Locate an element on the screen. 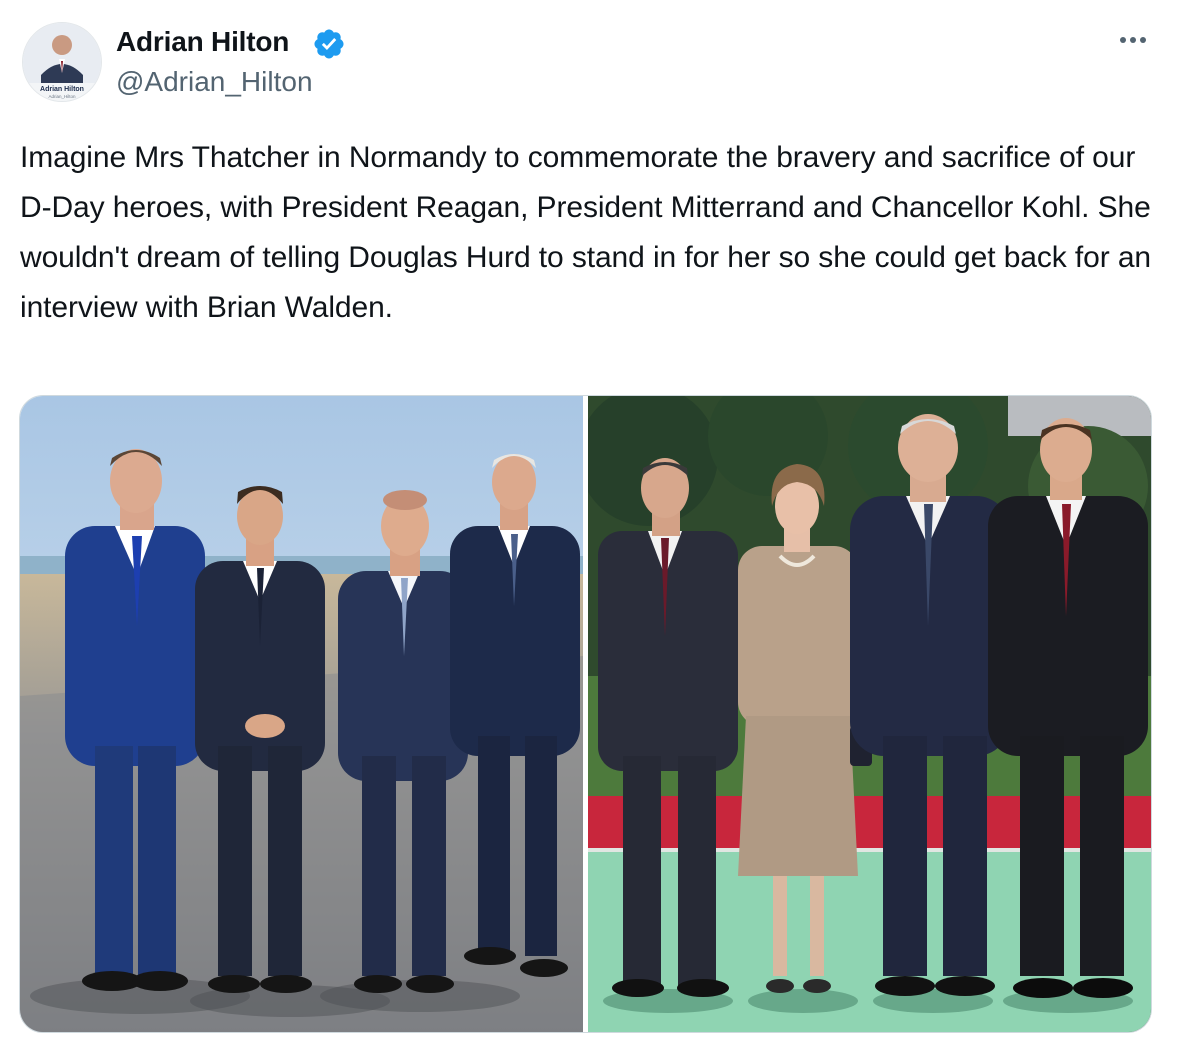 The image size is (1186, 1062). author-display-name: Adrian Hilton is located at coordinates (202, 42).